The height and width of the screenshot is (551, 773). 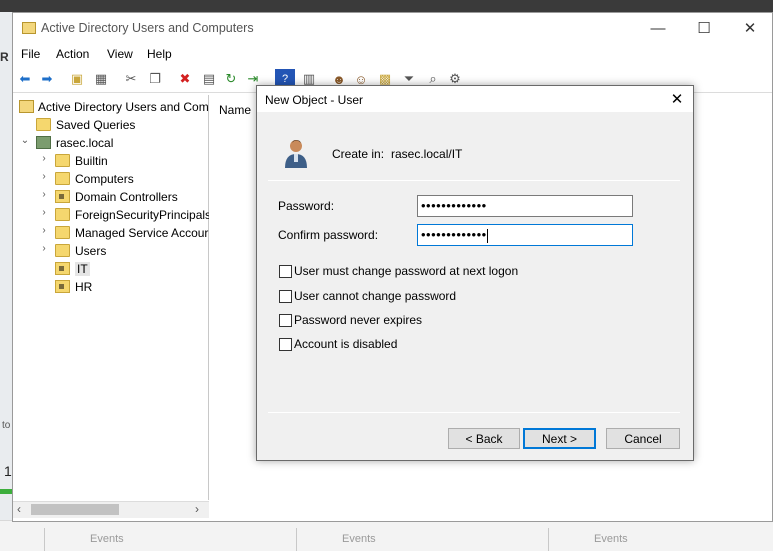 I want to click on tree-item-managed-service-accour: › Managed Service Accour, so click(x=111, y=233).